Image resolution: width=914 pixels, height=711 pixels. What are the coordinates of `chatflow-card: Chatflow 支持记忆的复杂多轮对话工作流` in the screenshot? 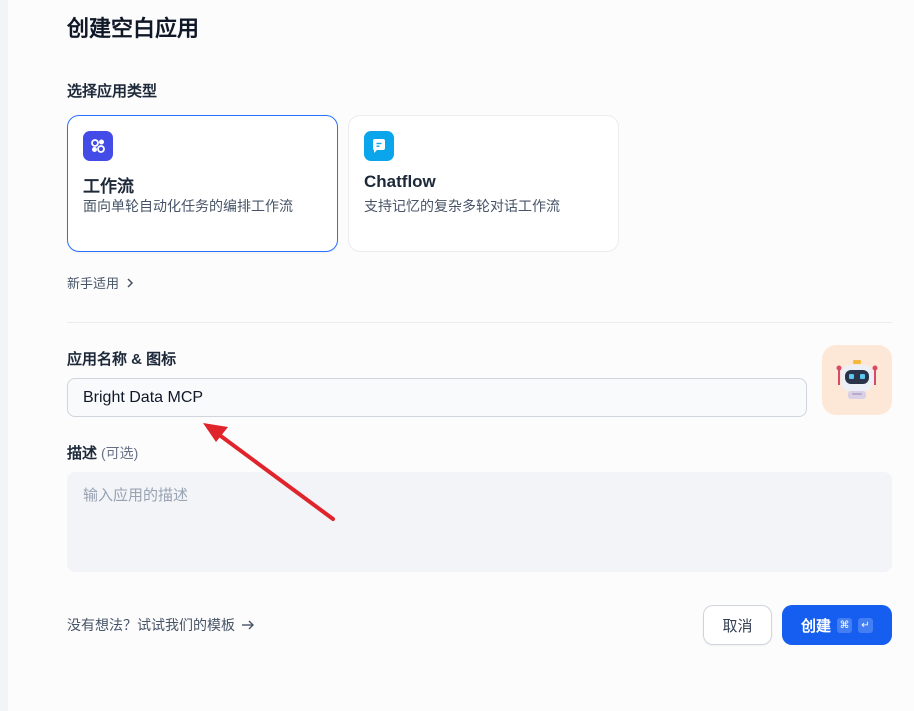 It's located at (483, 183).